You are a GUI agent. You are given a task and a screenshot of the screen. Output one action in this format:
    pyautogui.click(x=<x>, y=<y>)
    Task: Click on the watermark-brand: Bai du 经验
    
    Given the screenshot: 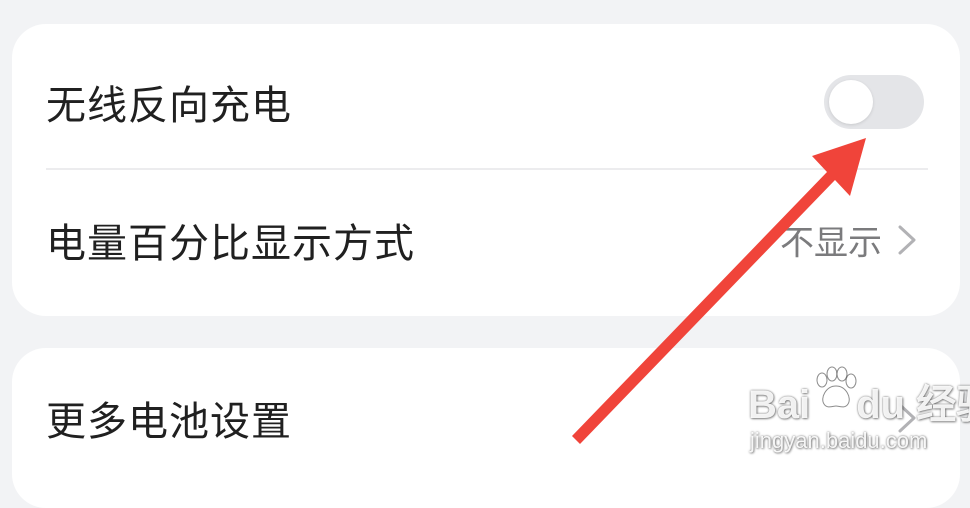 What is the action you would take?
    pyautogui.click(x=859, y=401)
    